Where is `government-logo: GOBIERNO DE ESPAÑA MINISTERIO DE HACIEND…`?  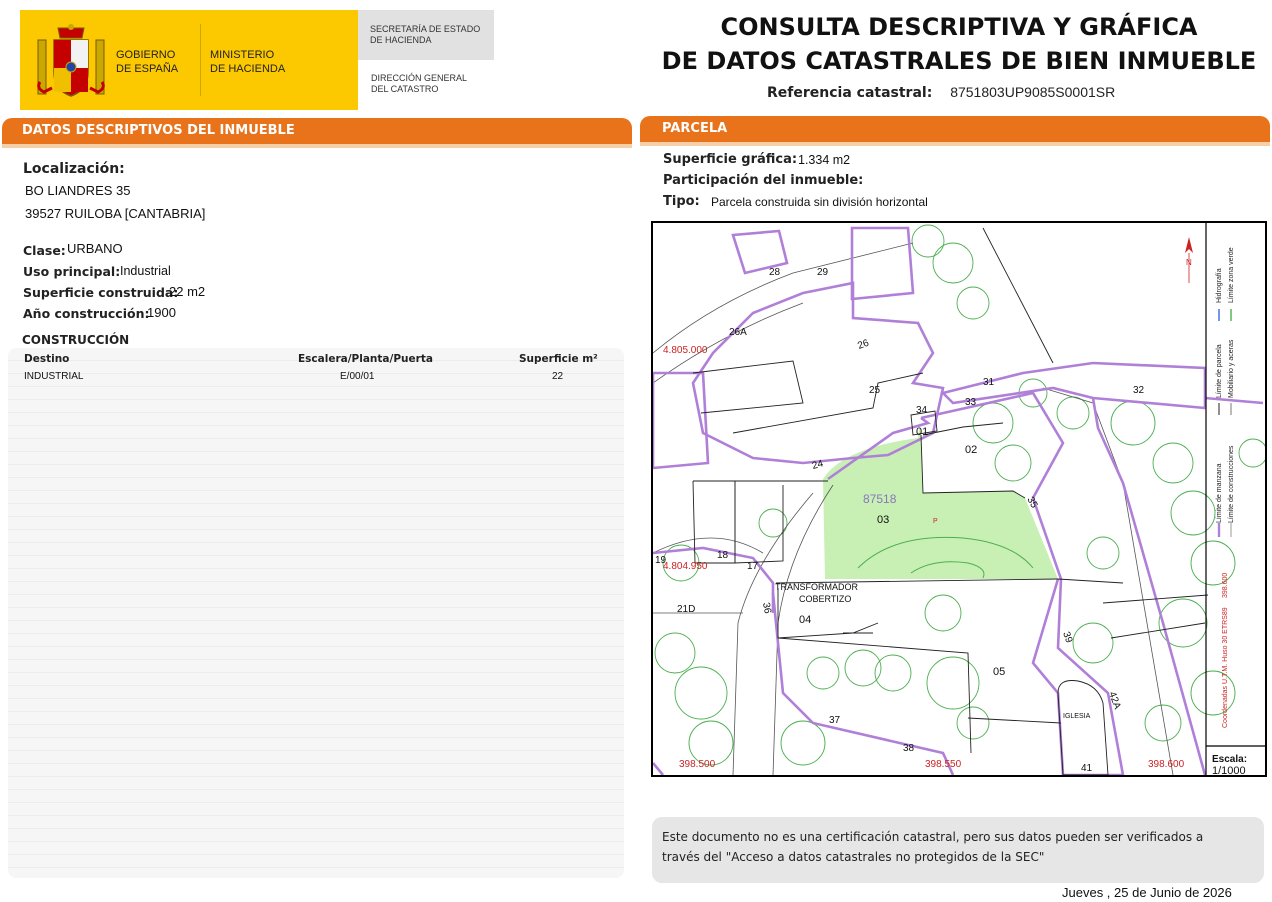 government-logo: GOBIERNO DE ESPAÑA MINISTERIO DE HACIEND… is located at coordinates (189, 60).